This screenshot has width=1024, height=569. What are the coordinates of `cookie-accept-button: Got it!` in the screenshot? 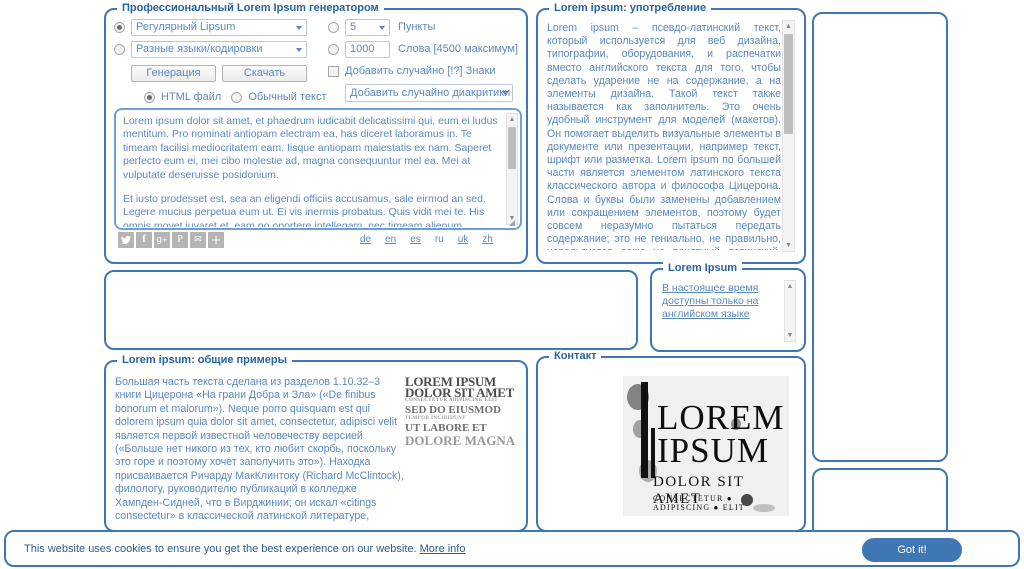 It's located at (912, 550).